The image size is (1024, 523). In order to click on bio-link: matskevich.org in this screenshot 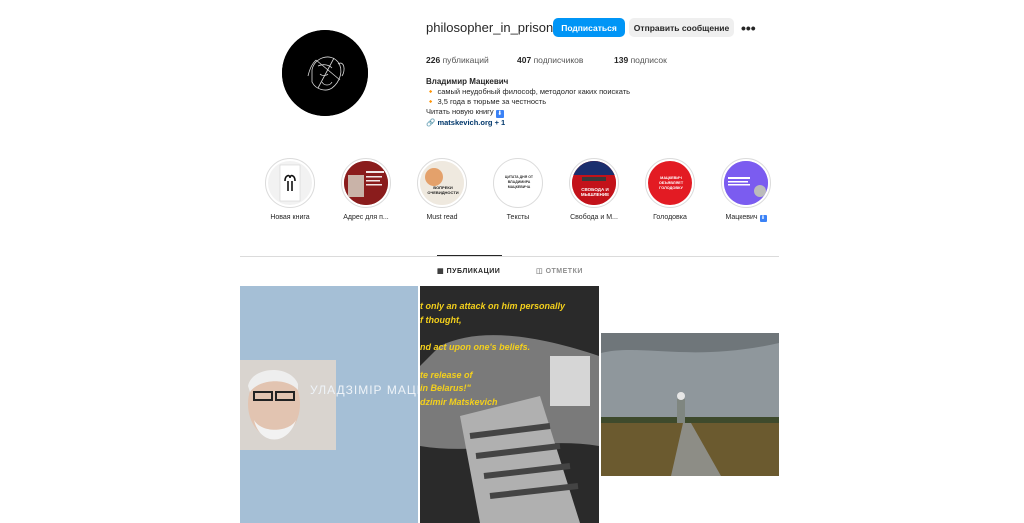, I will do `click(464, 122)`.